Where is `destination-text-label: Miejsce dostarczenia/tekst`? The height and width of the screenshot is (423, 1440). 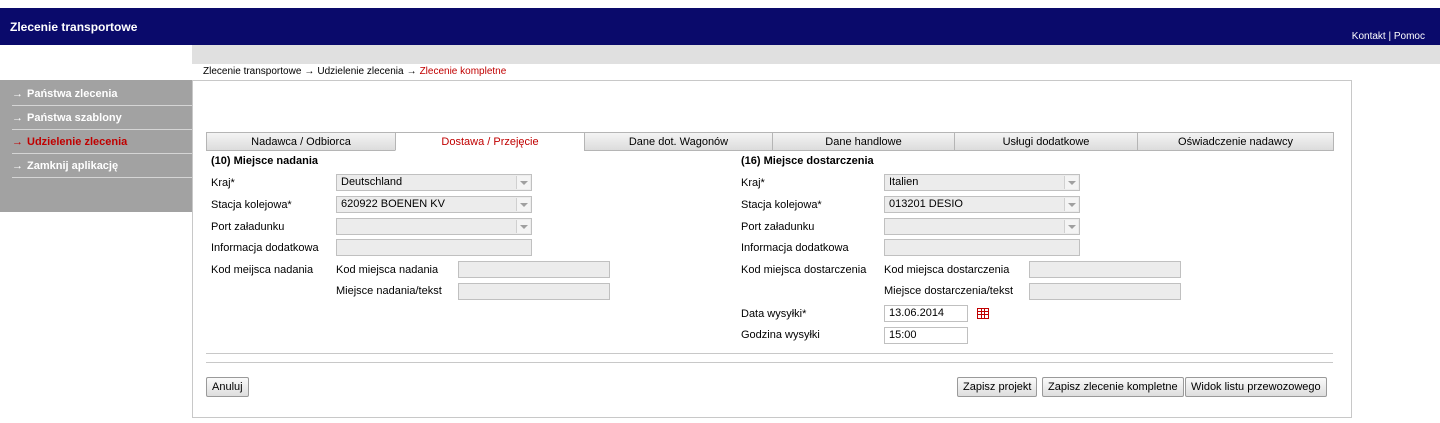 destination-text-label: Miejsce dostarczenia/tekst is located at coordinates (948, 291).